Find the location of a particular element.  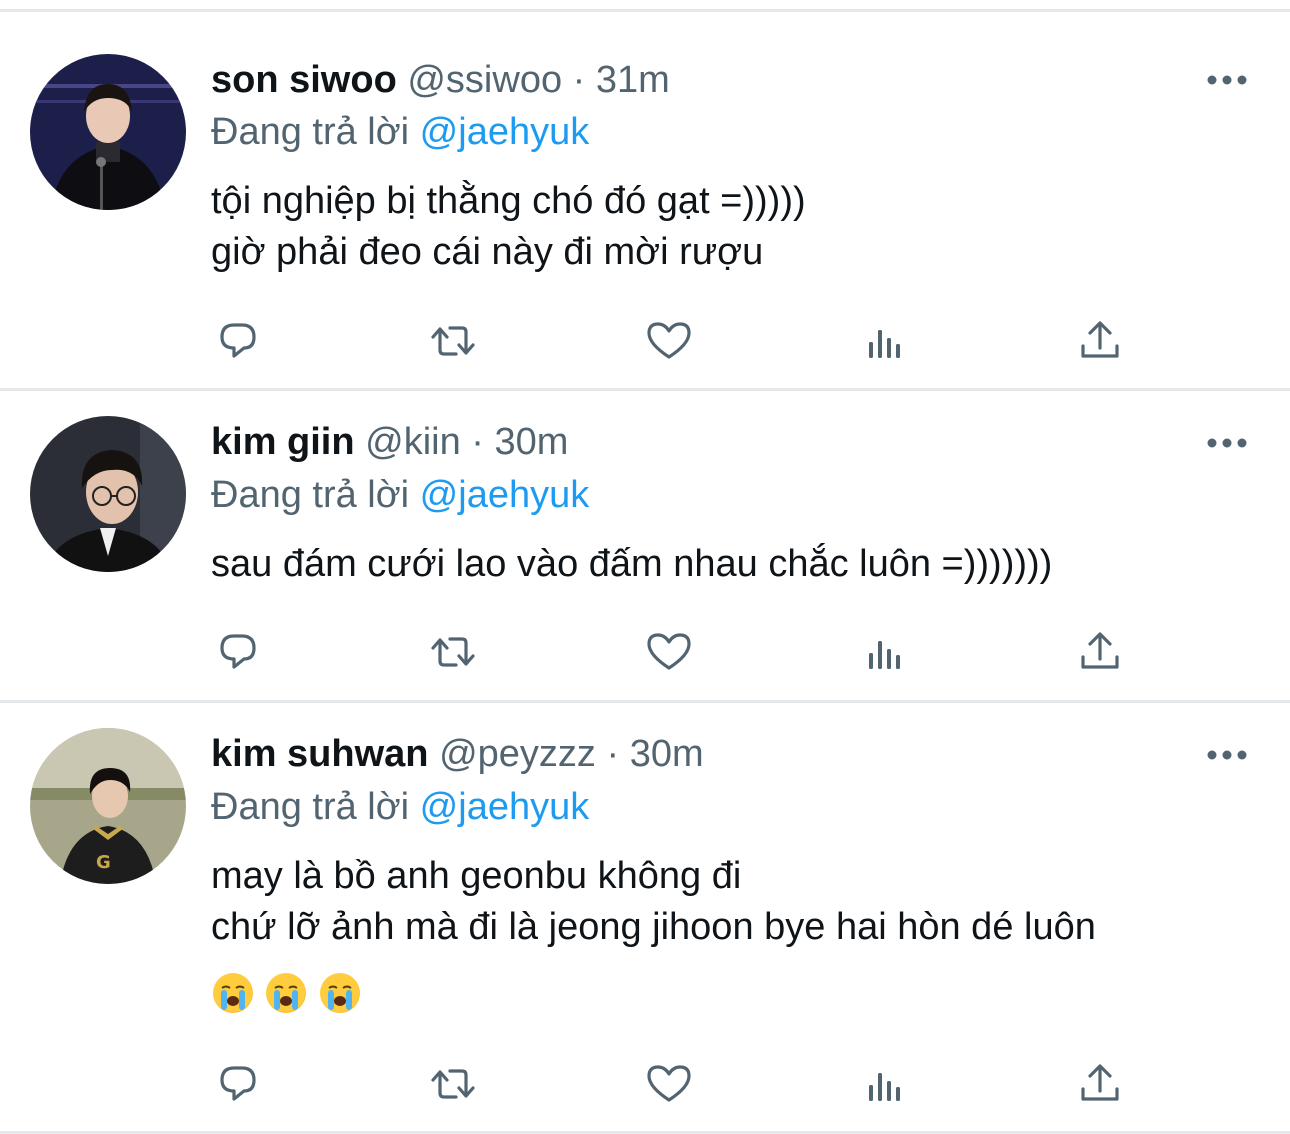

tweet-text-line: giờ phải đeo cái này đi mời rượu is located at coordinates (487, 252).